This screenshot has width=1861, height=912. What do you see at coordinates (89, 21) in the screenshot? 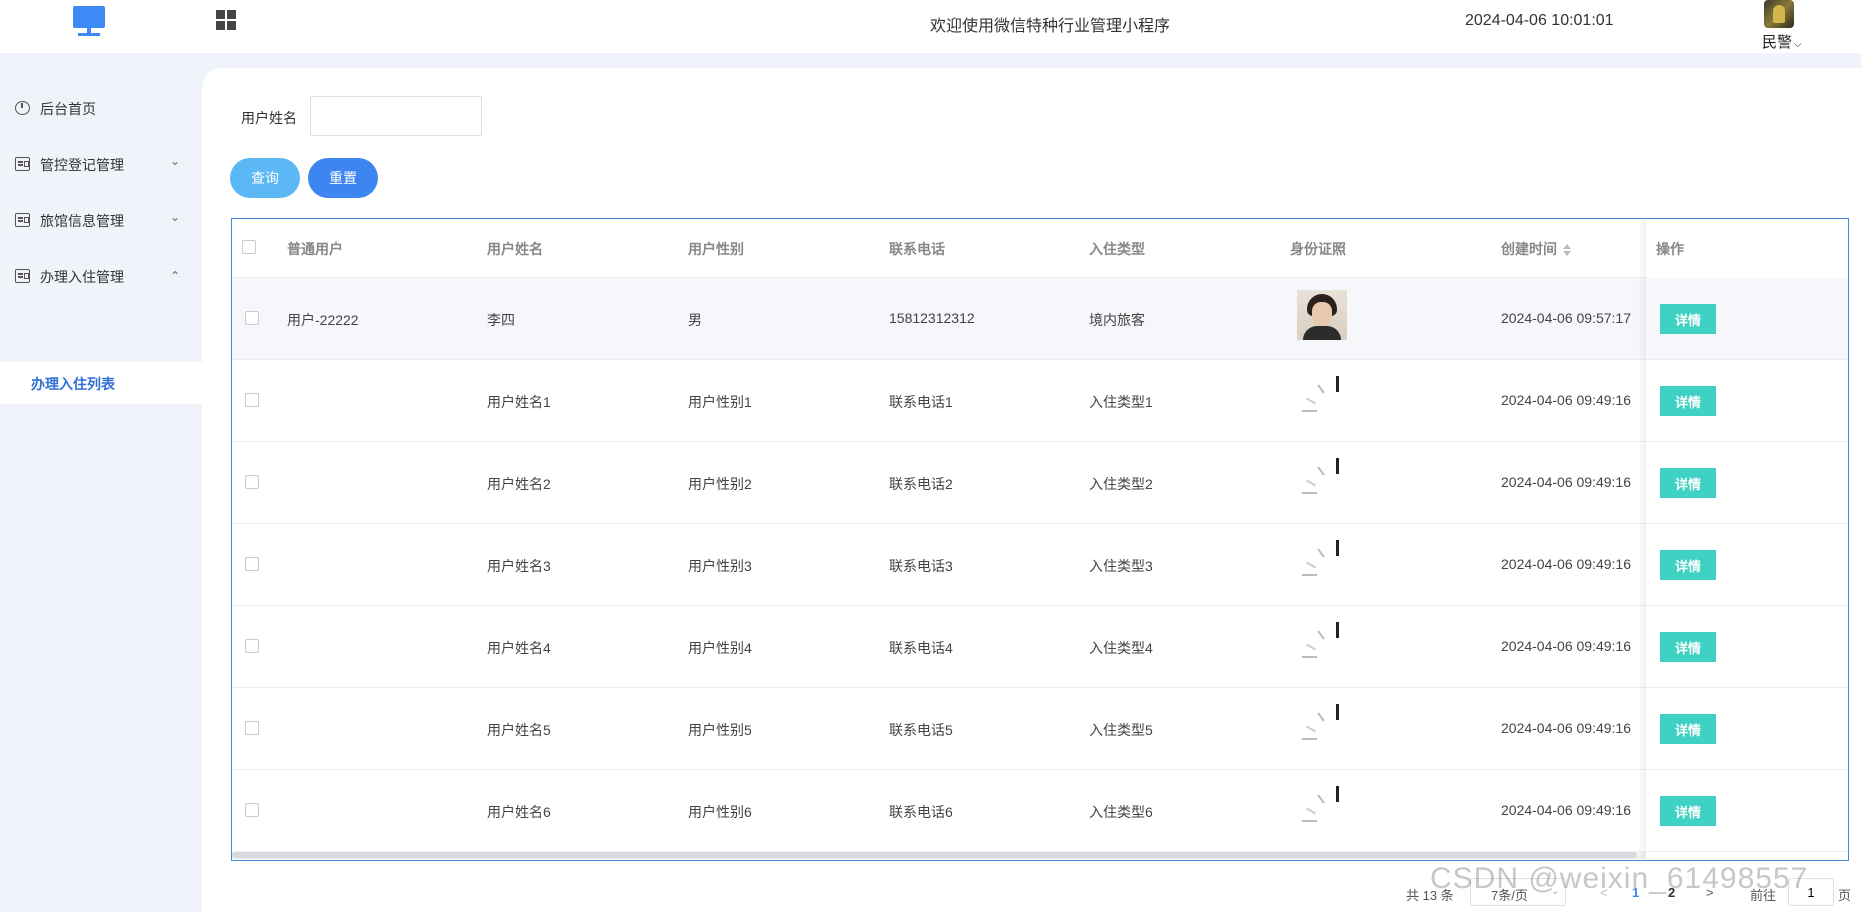
I see `monitor-logo-icon` at bounding box center [89, 21].